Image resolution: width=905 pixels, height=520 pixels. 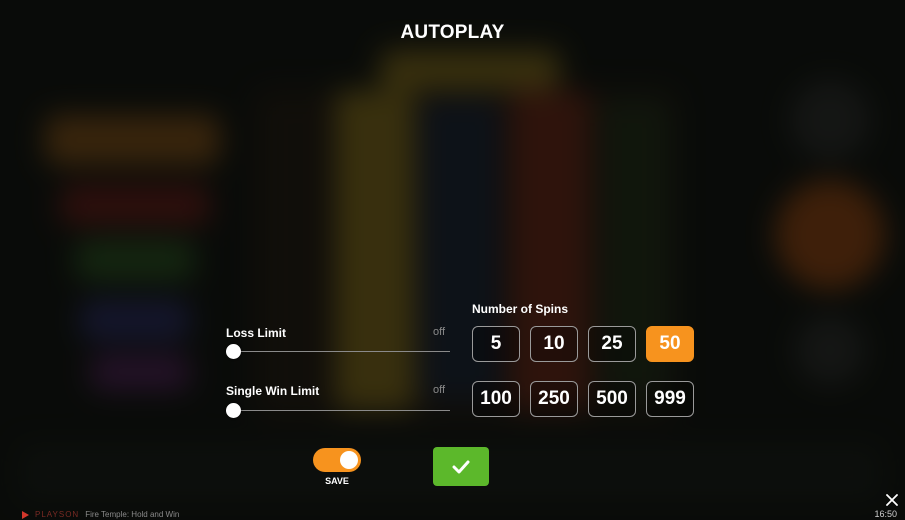 I want to click on autoplay-title: AUTOPLAY, so click(x=452, y=32).